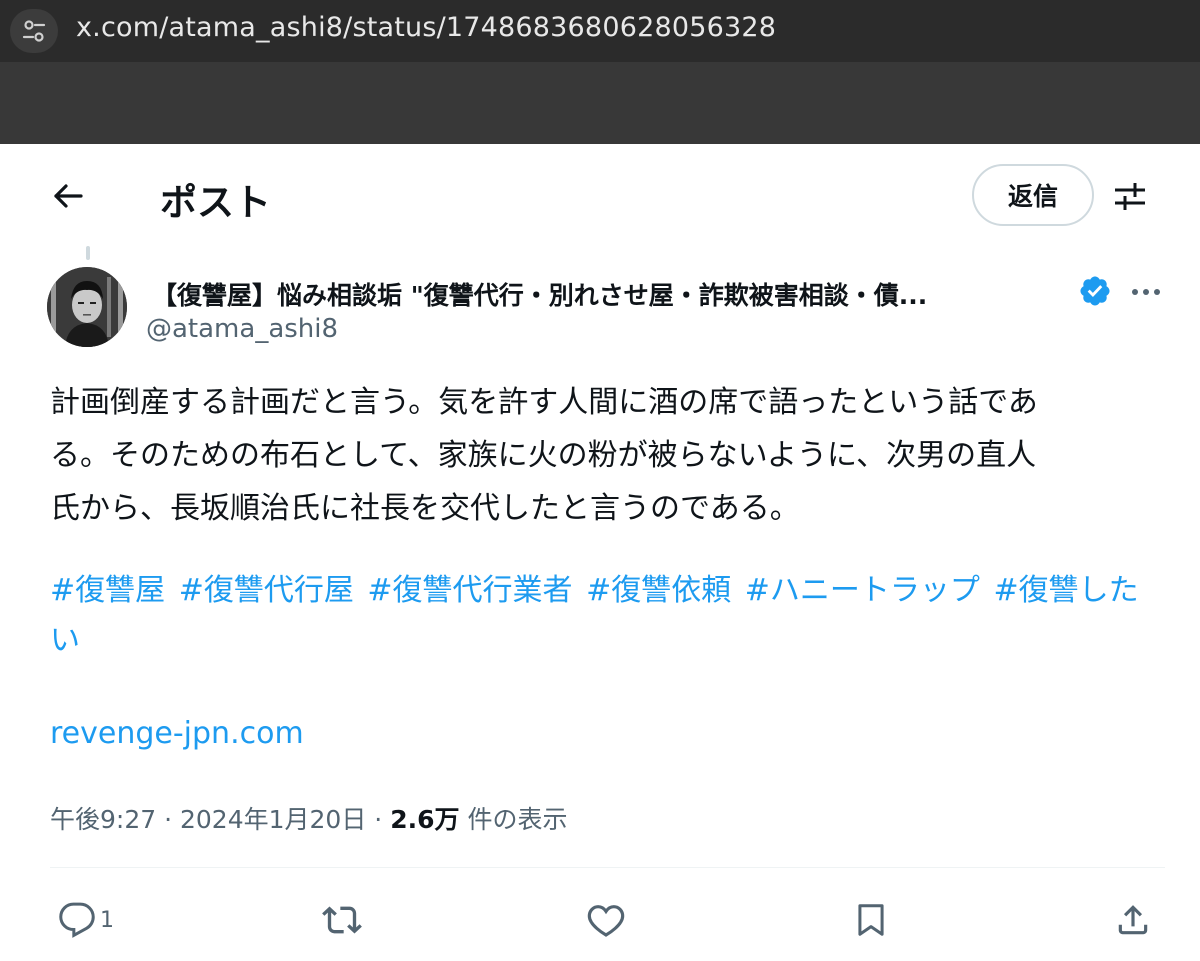 Image resolution: width=1200 pixels, height=961 pixels. Describe the element at coordinates (177, 733) in the screenshot. I see `external-link: revenge-jpn.com` at that location.